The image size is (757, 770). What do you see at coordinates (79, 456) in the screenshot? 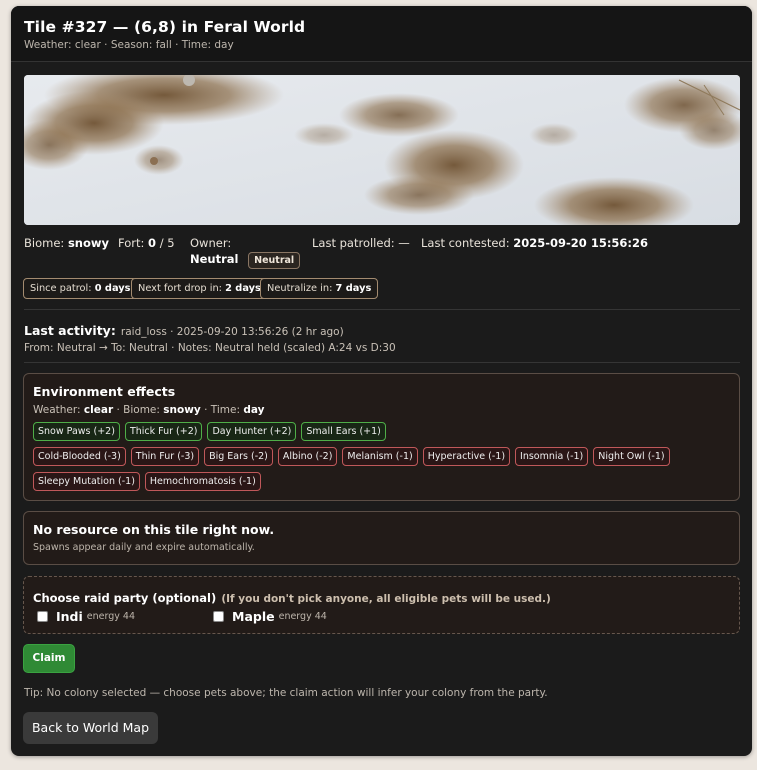
I see `negative-effect-tag: Cold-Blooded (-3)` at bounding box center [79, 456].